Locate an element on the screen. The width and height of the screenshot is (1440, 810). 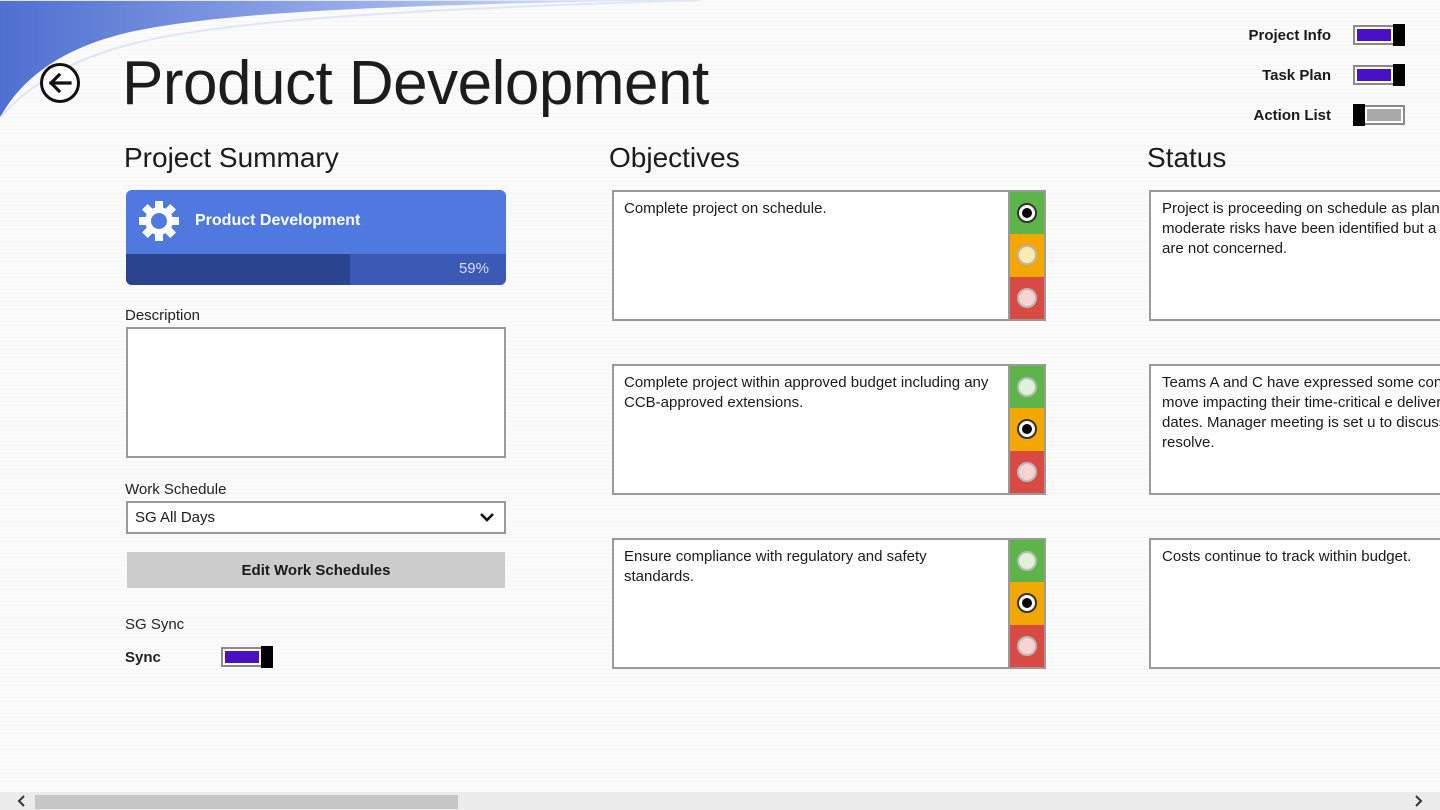
sg-sync-section-label: SG Sync is located at coordinates (155, 624).